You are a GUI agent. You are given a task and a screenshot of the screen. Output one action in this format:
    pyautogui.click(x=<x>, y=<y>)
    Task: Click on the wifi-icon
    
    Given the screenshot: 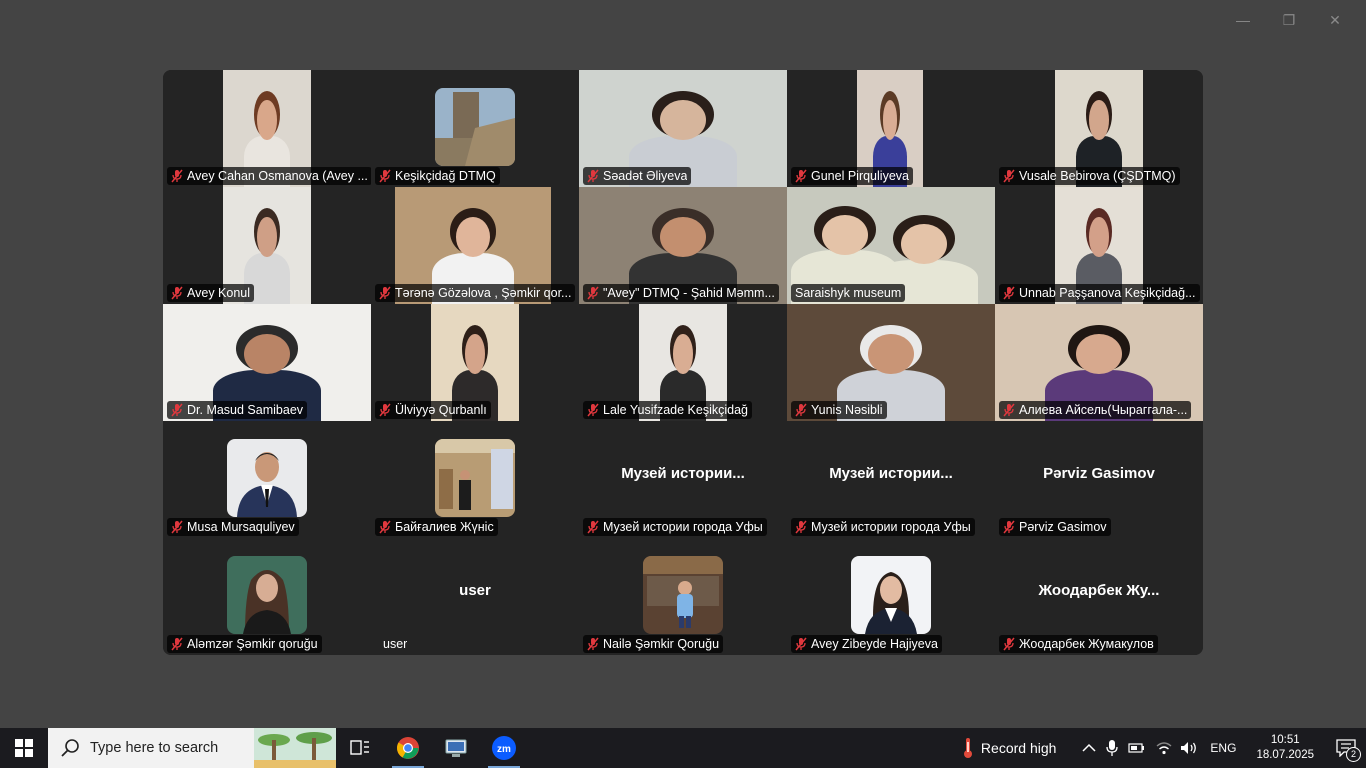 What is the action you would take?
    pyautogui.click(x=1164, y=748)
    